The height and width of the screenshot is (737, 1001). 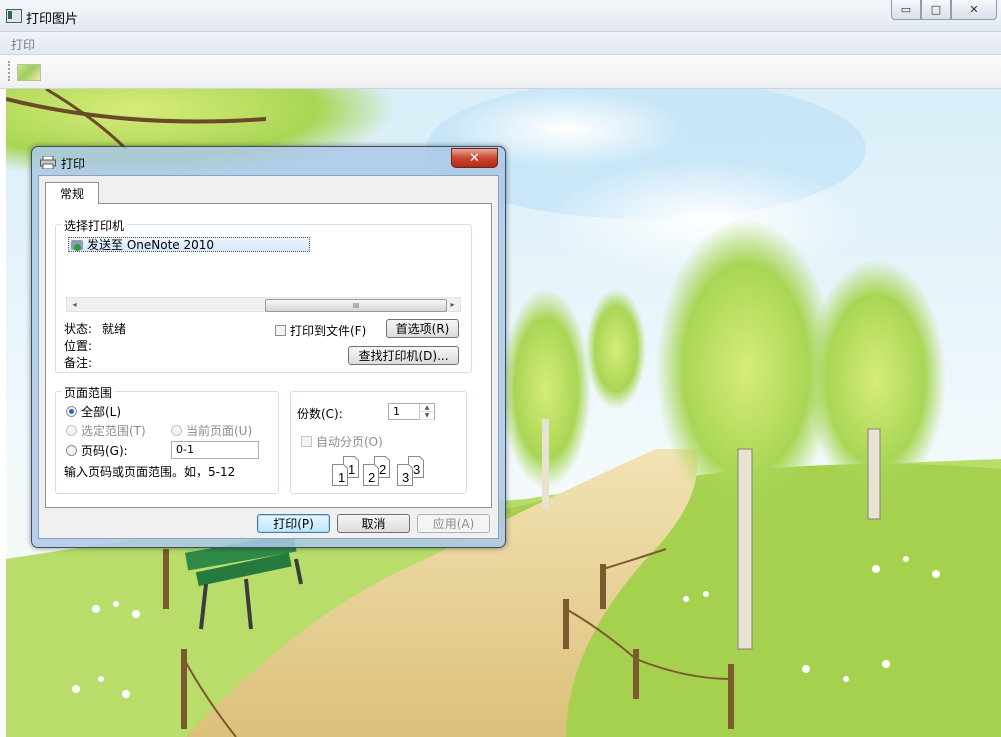 What do you see at coordinates (263, 266) in the screenshot?
I see `printer-list: 发送至 OneNote 2010` at bounding box center [263, 266].